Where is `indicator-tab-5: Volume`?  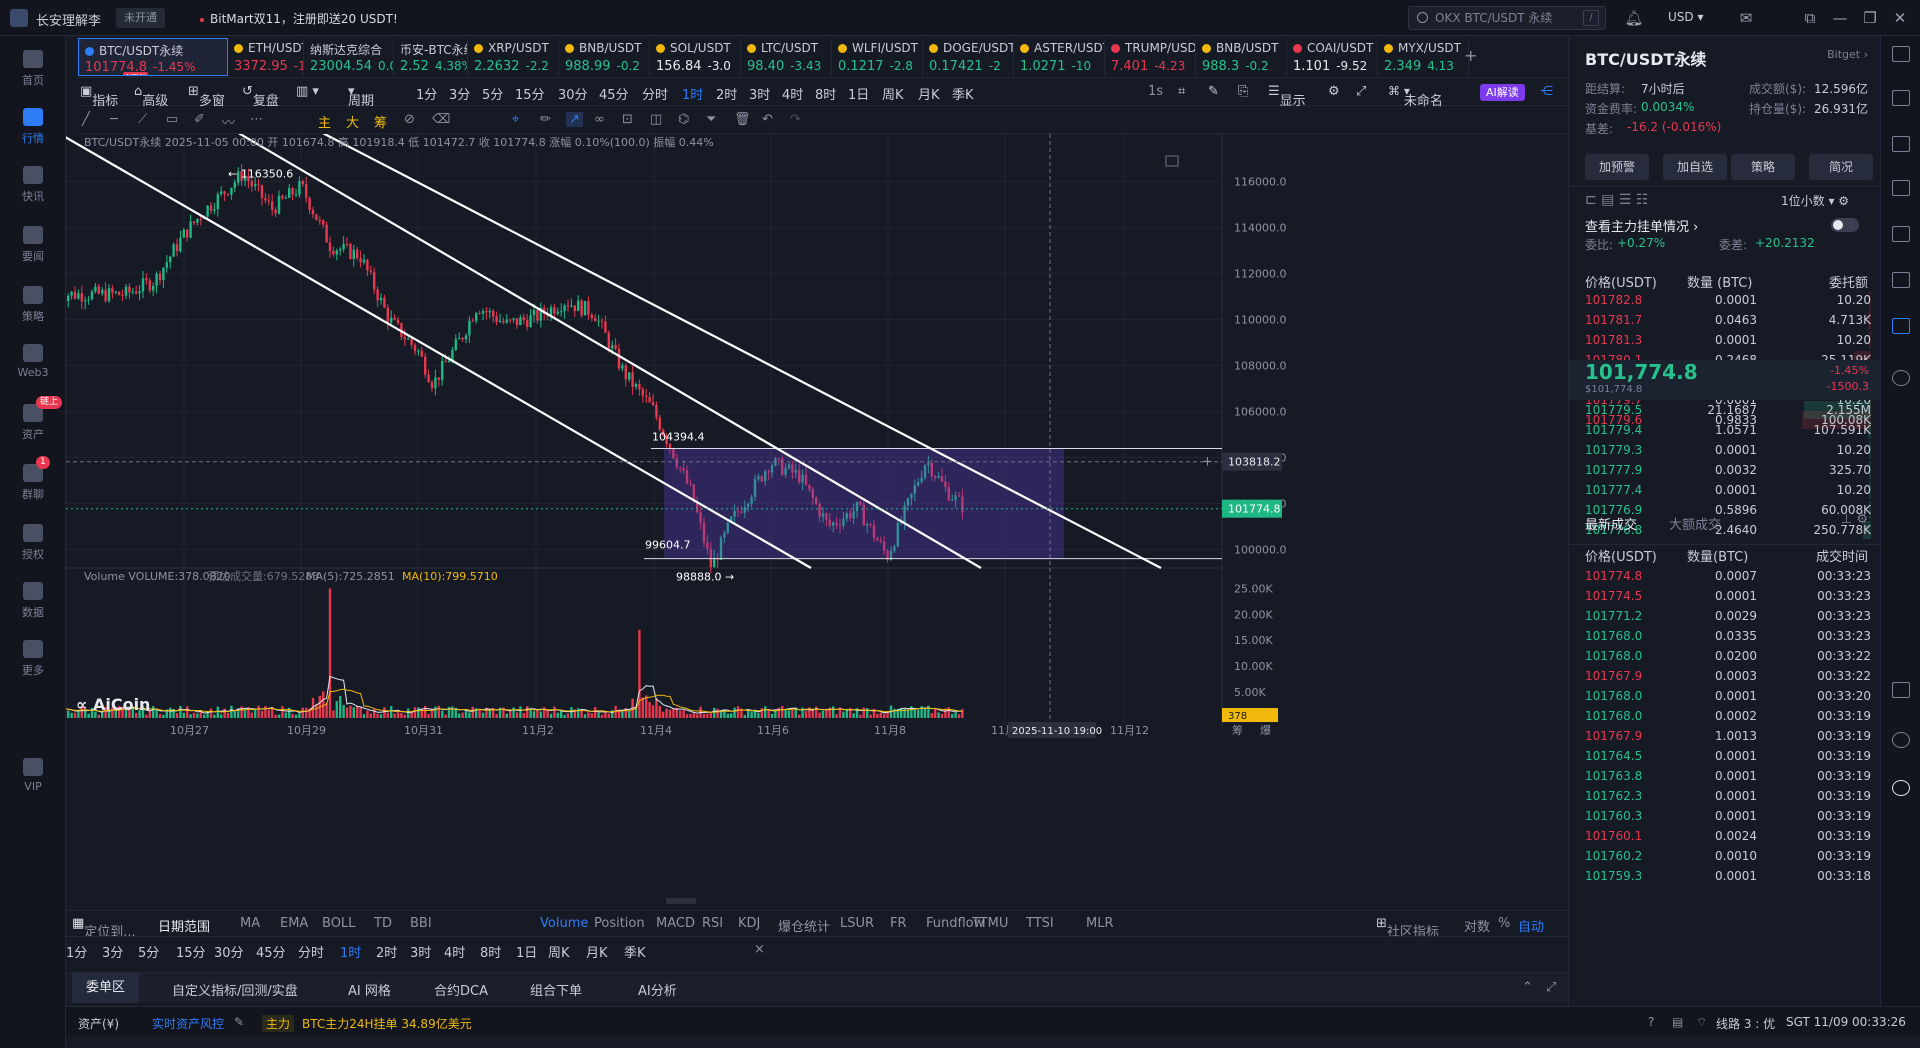 indicator-tab-5: Volume is located at coordinates (564, 923).